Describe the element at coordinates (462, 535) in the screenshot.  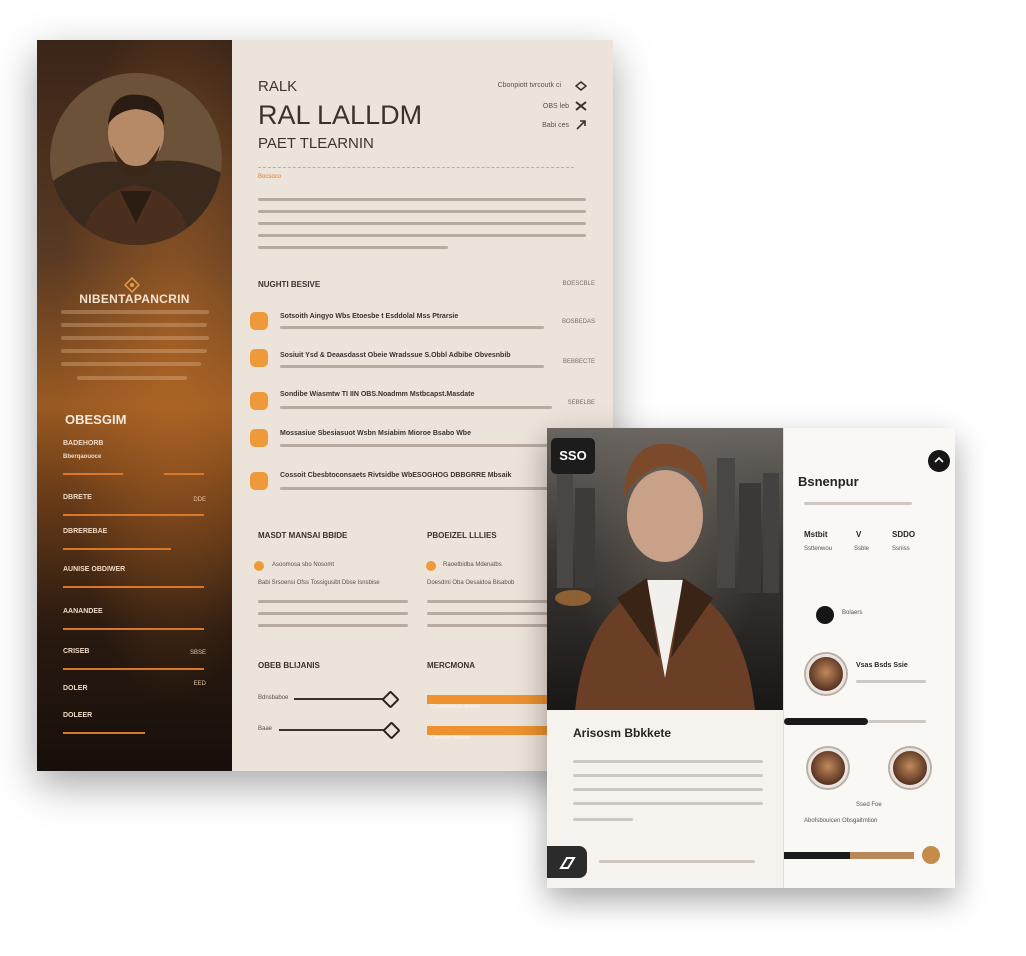
I see `section-title: PBOEIZEL LLLIES` at that location.